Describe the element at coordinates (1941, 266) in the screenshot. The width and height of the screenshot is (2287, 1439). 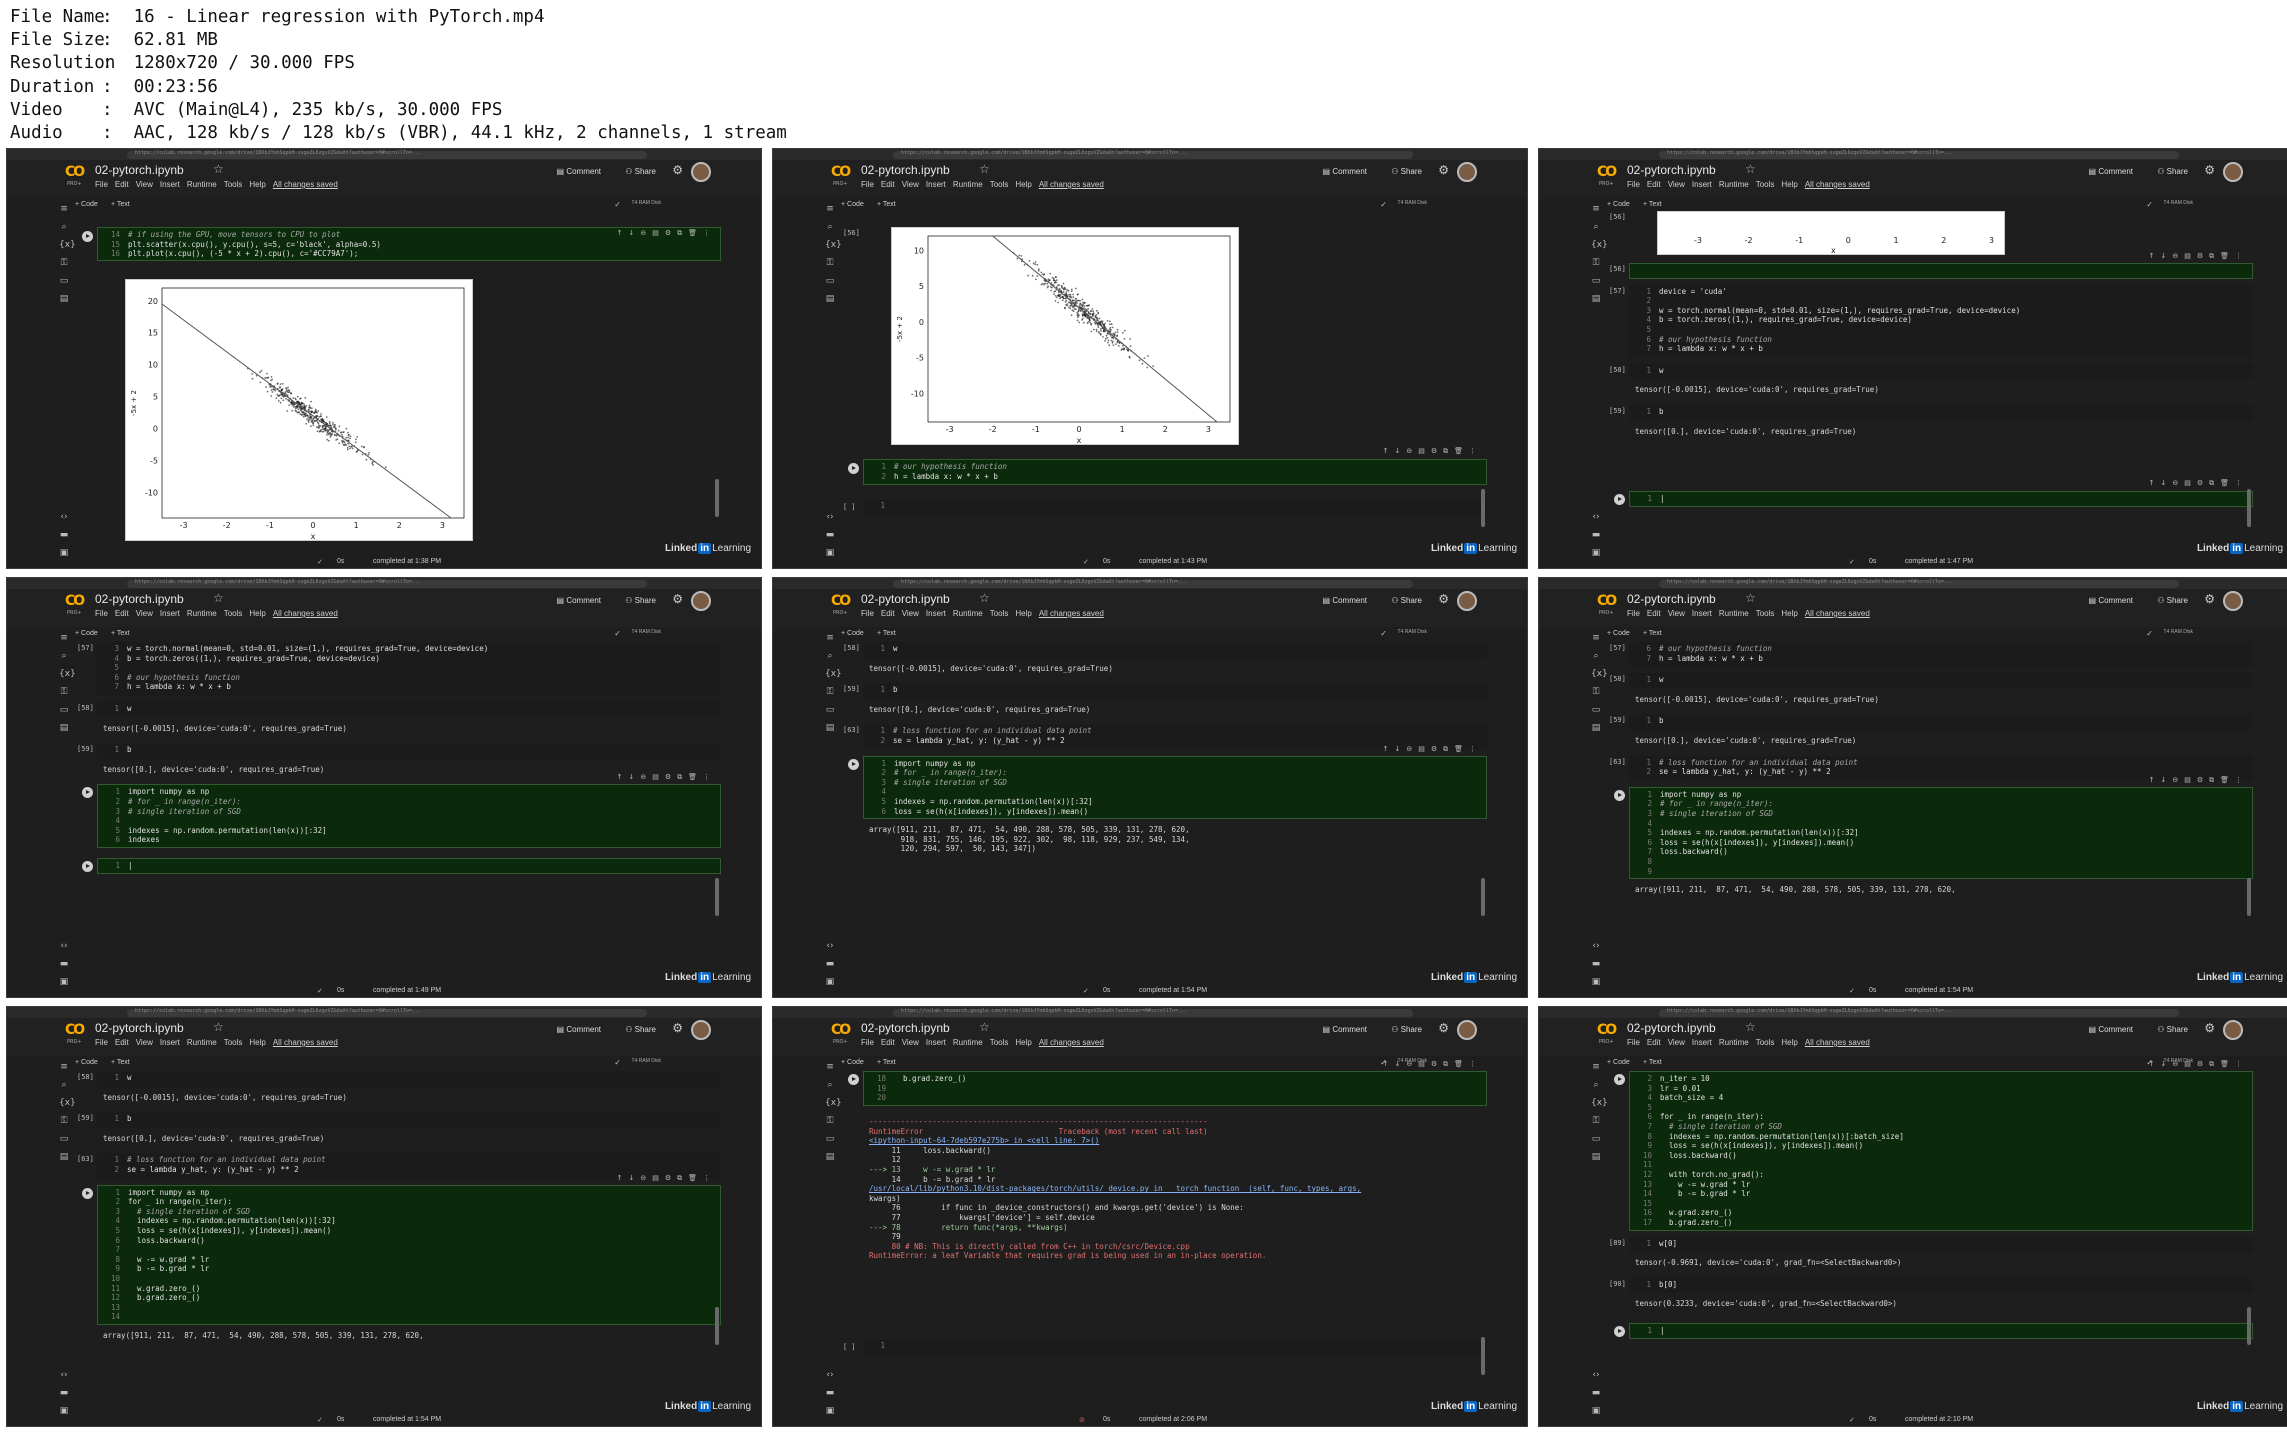
I see `code-lines` at that location.